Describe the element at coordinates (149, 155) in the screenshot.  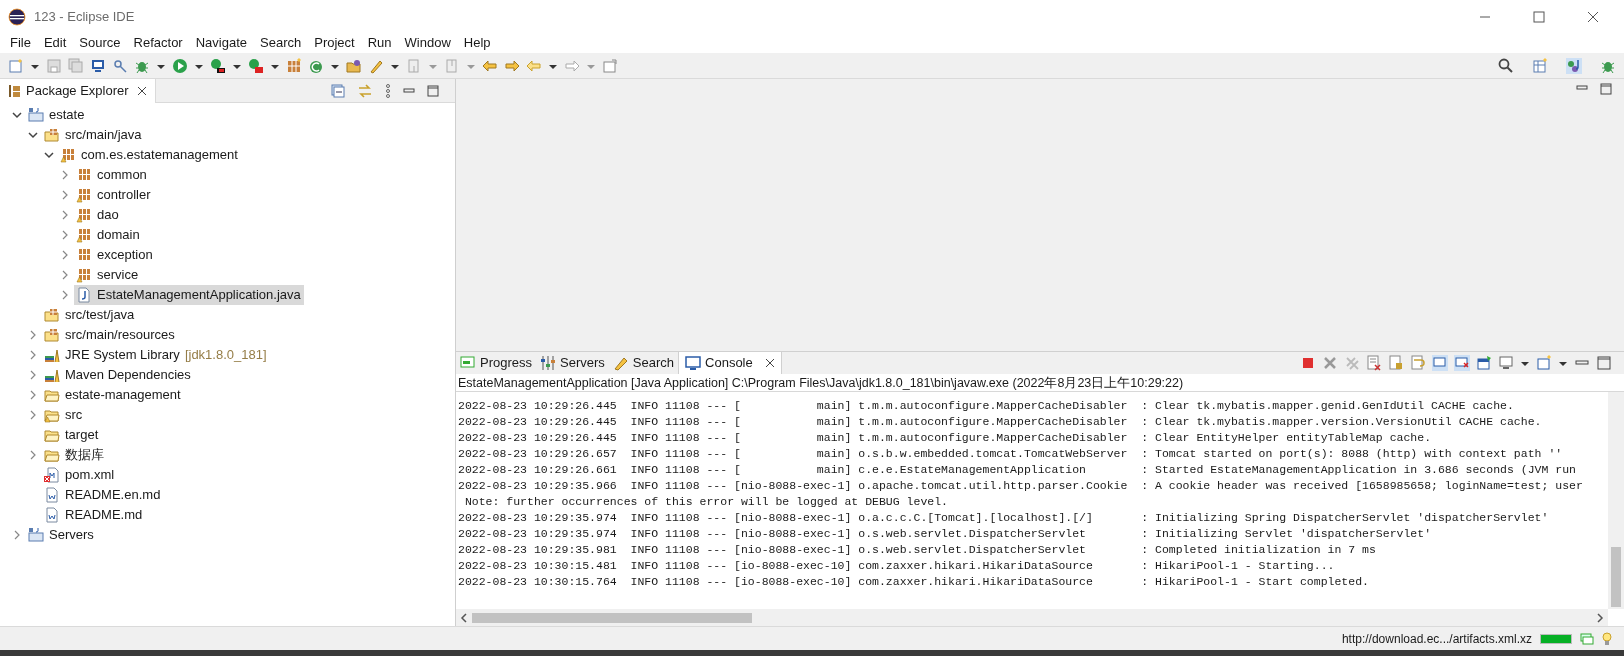
I see `tree-item: com.es.estatemanagement` at that location.